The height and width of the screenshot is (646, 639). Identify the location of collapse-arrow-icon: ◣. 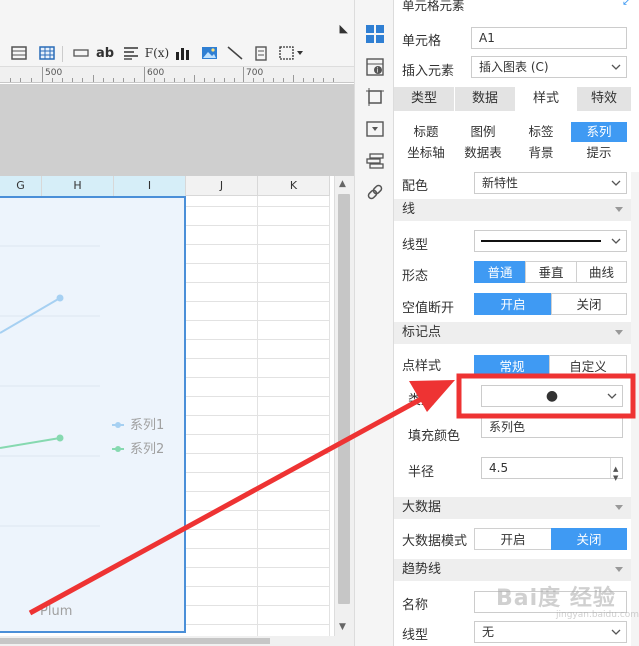
(344, 28).